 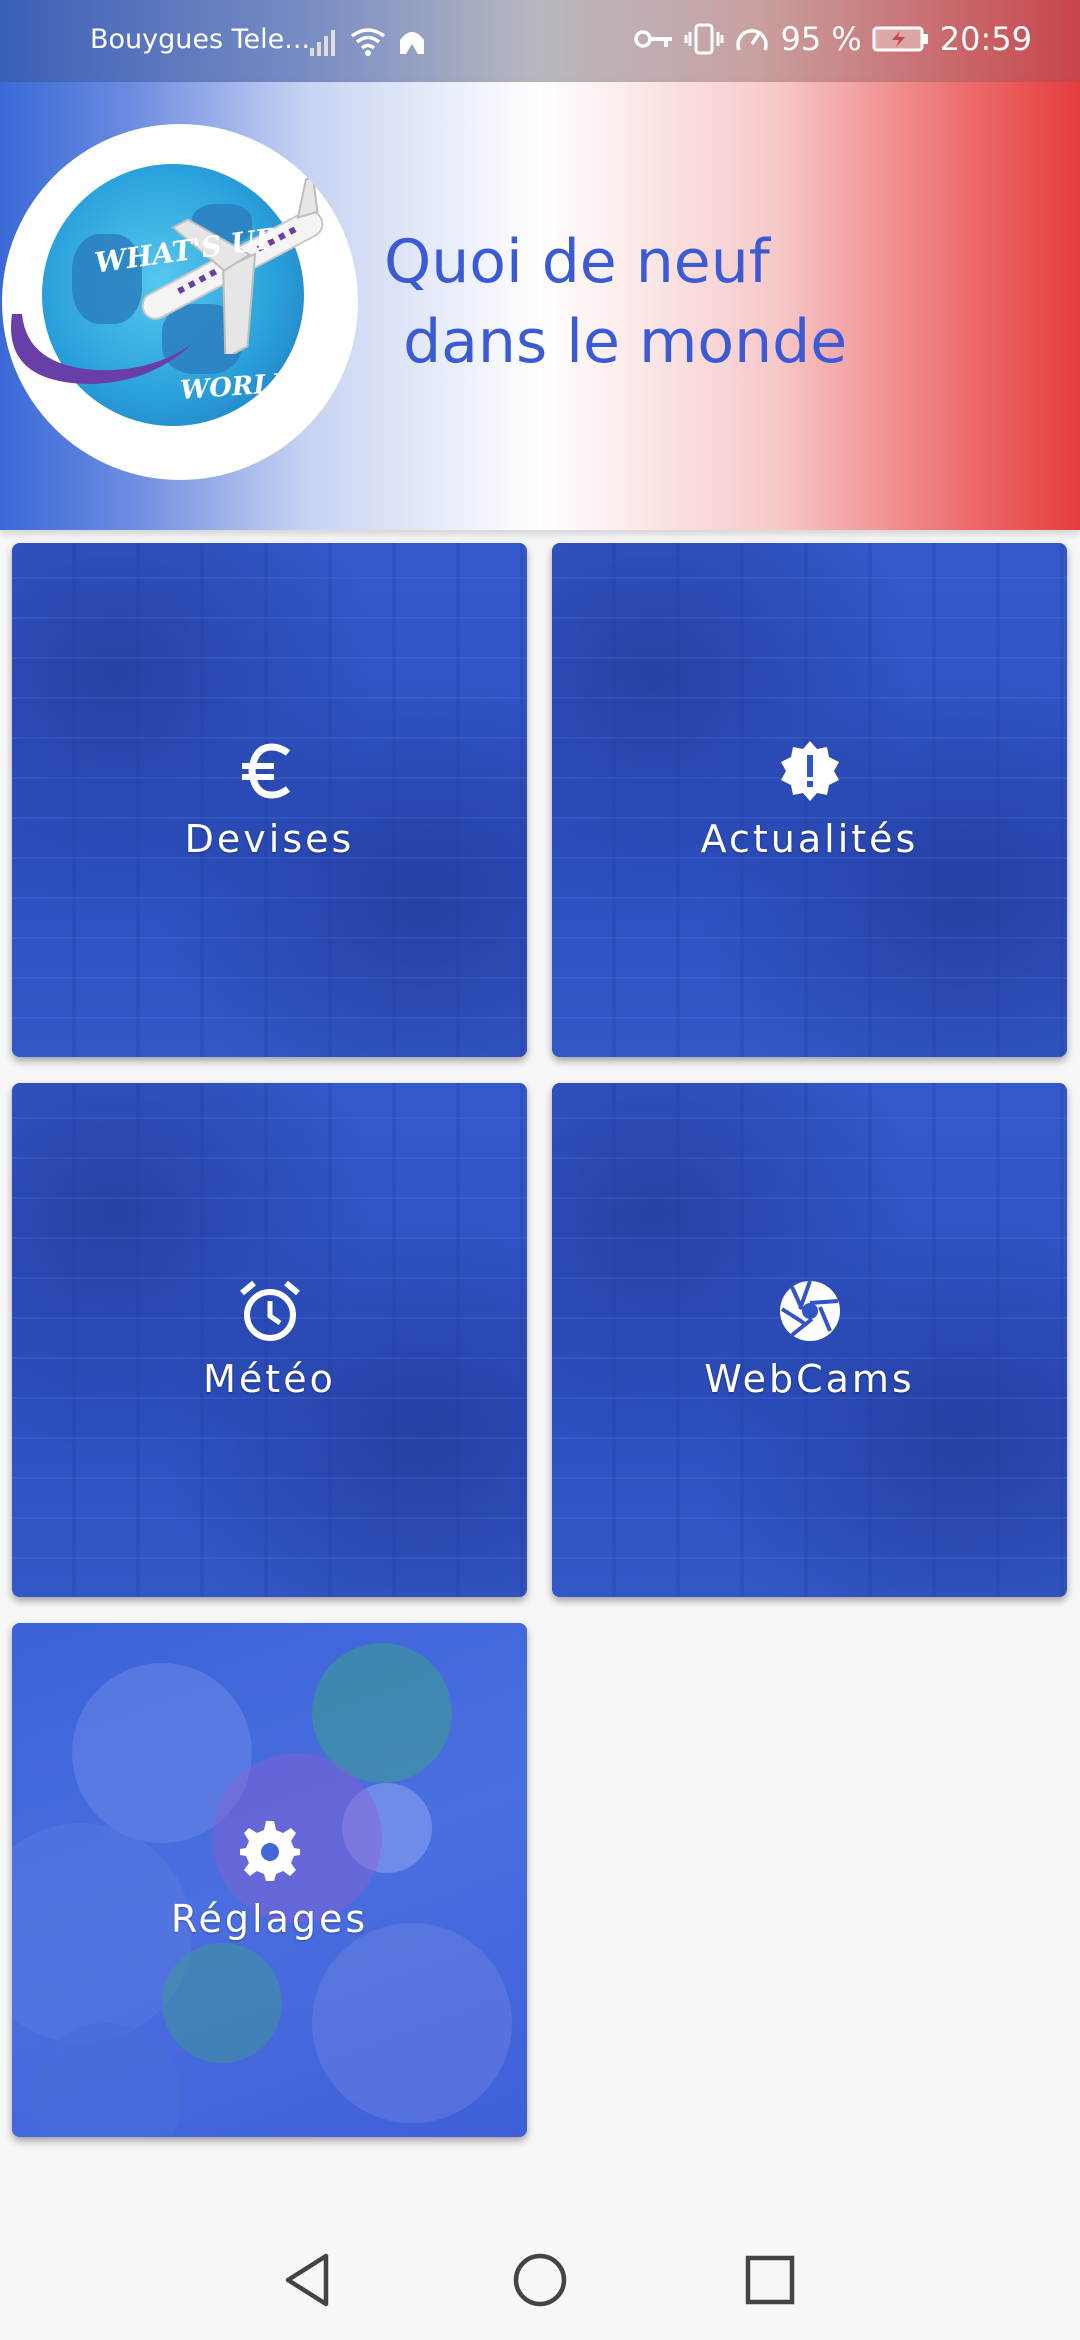 I want to click on tile-label: Actualités, so click(x=809, y=839).